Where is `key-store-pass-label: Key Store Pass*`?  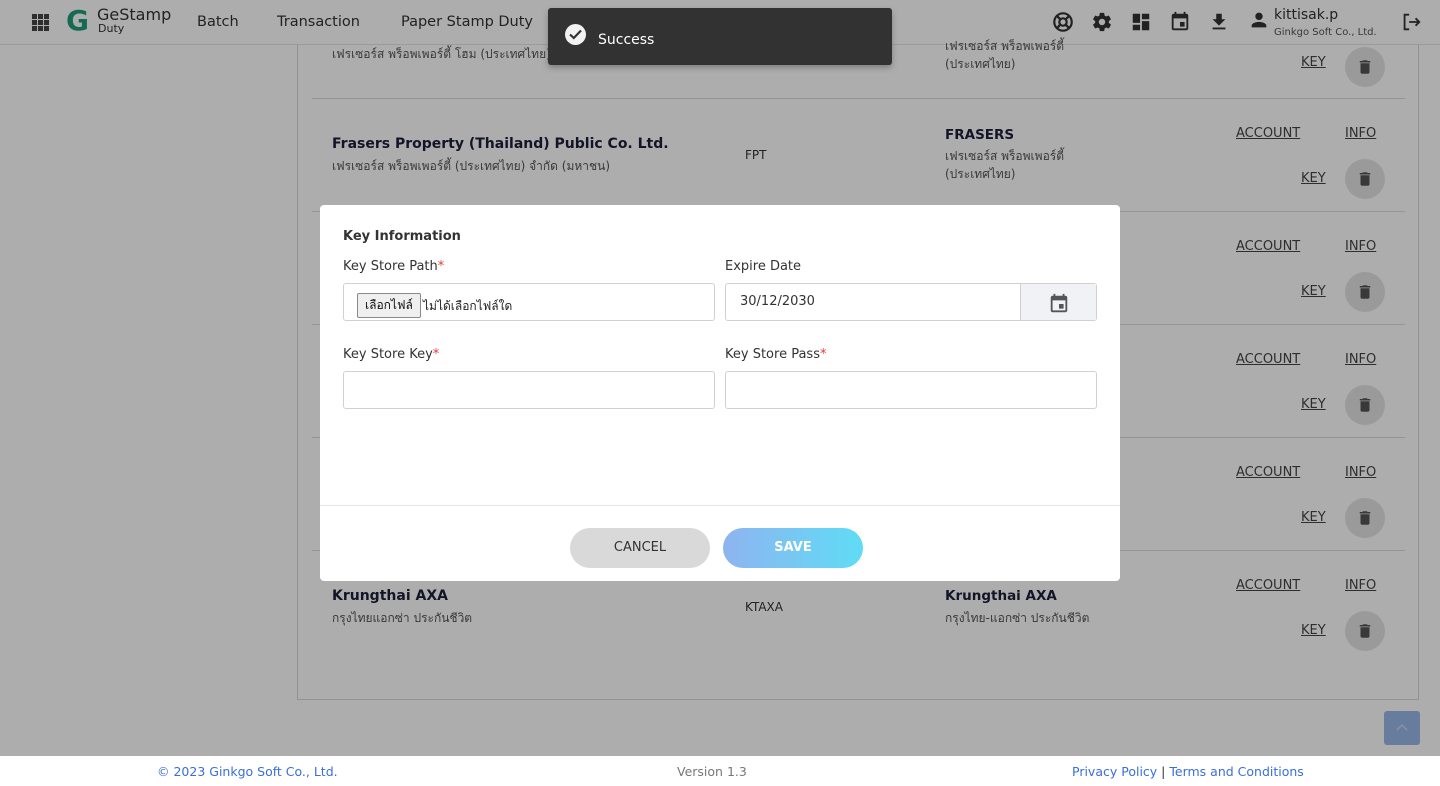 key-store-pass-label: Key Store Pass* is located at coordinates (775, 354).